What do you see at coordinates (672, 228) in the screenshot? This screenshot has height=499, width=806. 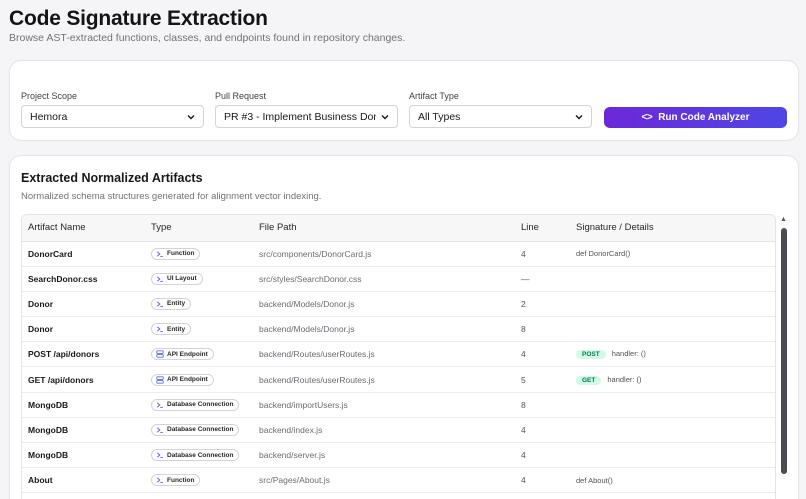 I see `column-header: Signature / Details` at bounding box center [672, 228].